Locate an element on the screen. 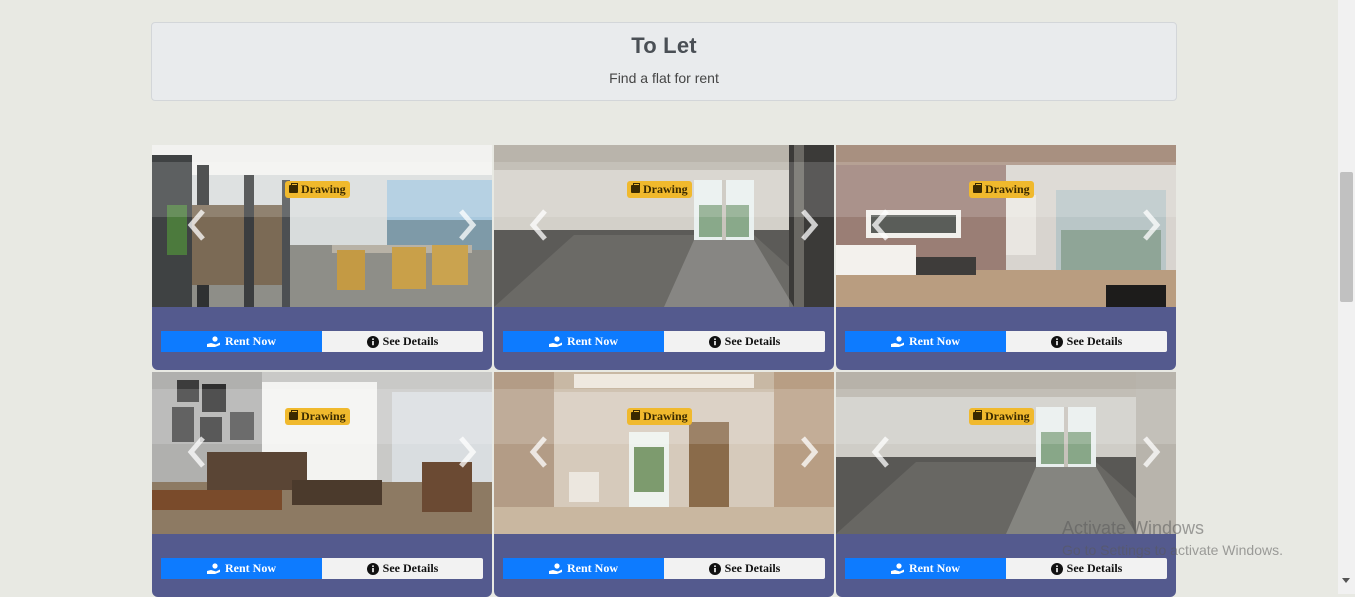 This screenshot has width=1355, height=597. activate-windows-hint: Go to Settings to activate Windows. is located at coordinates (1172, 550).